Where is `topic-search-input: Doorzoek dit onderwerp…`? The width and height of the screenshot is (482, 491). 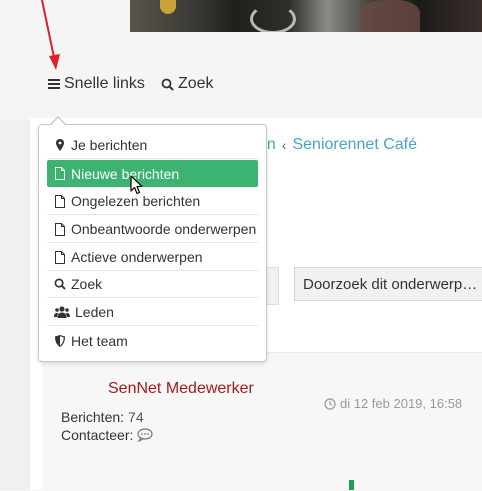 topic-search-input: Doorzoek dit onderwerp… is located at coordinates (388, 284).